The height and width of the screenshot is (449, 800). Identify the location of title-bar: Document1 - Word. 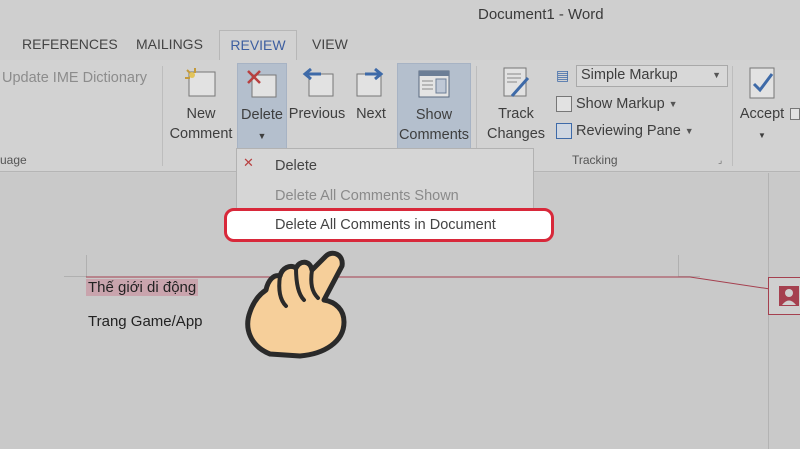
(400, 15).